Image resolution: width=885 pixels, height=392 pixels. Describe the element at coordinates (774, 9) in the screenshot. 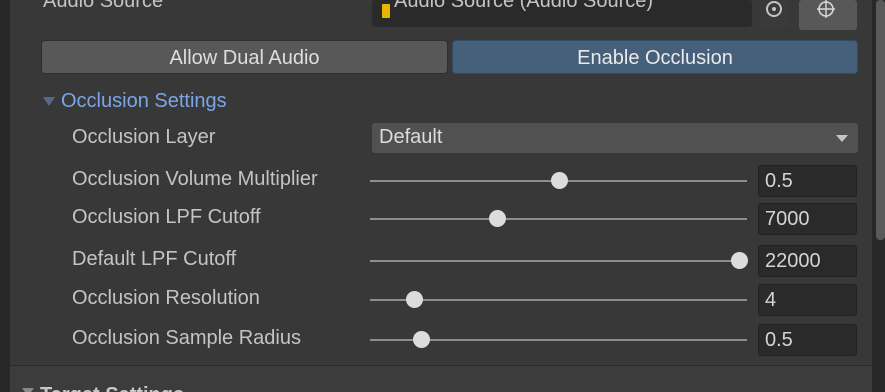

I see `object-picker-icon` at that location.